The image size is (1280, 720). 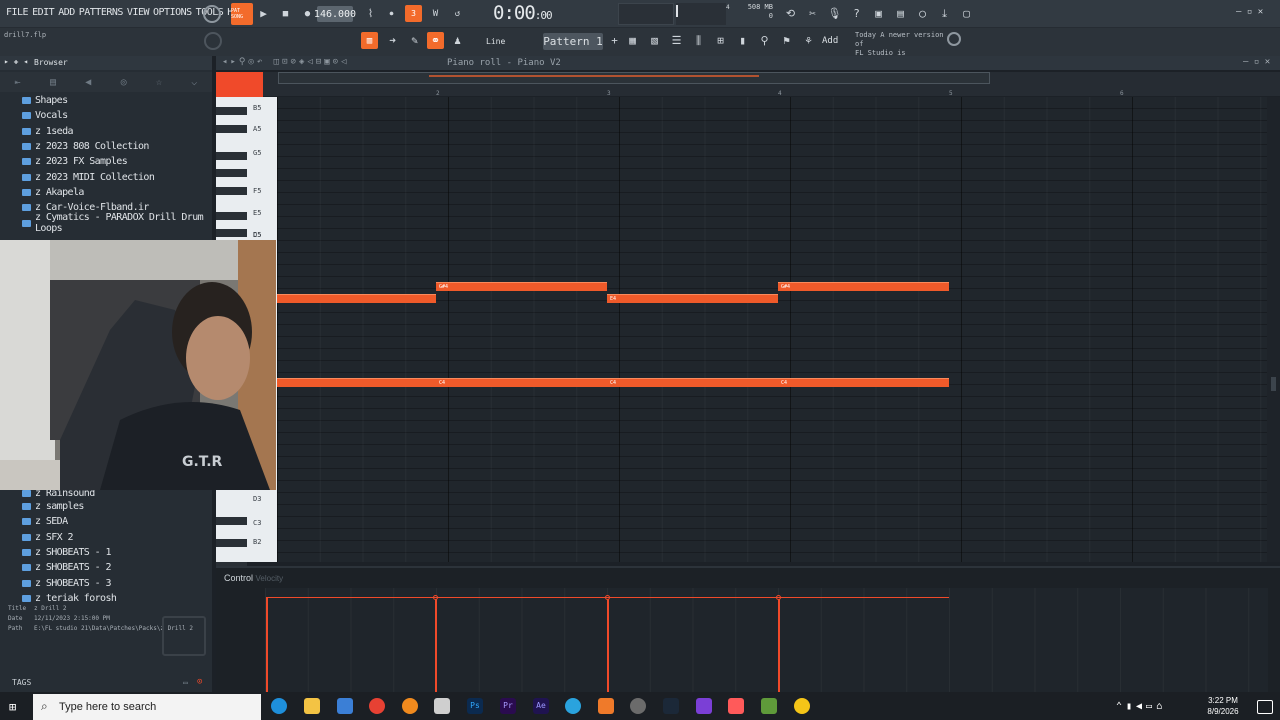 What do you see at coordinates (106, 115) in the screenshot?
I see `folder-item: Vocals` at bounding box center [106, 115].